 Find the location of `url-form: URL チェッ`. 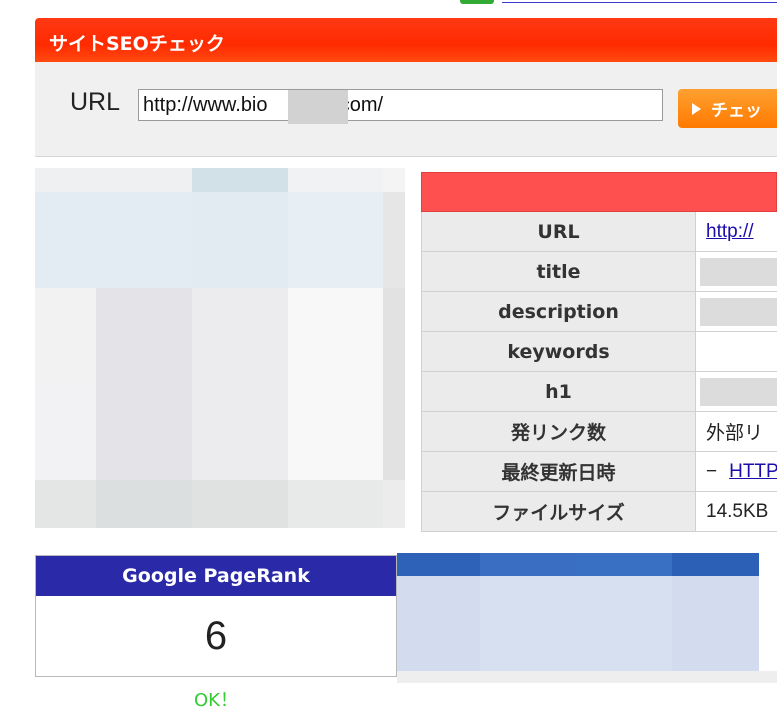

url-form: URL チェッ is located at coordinates (406, 109).